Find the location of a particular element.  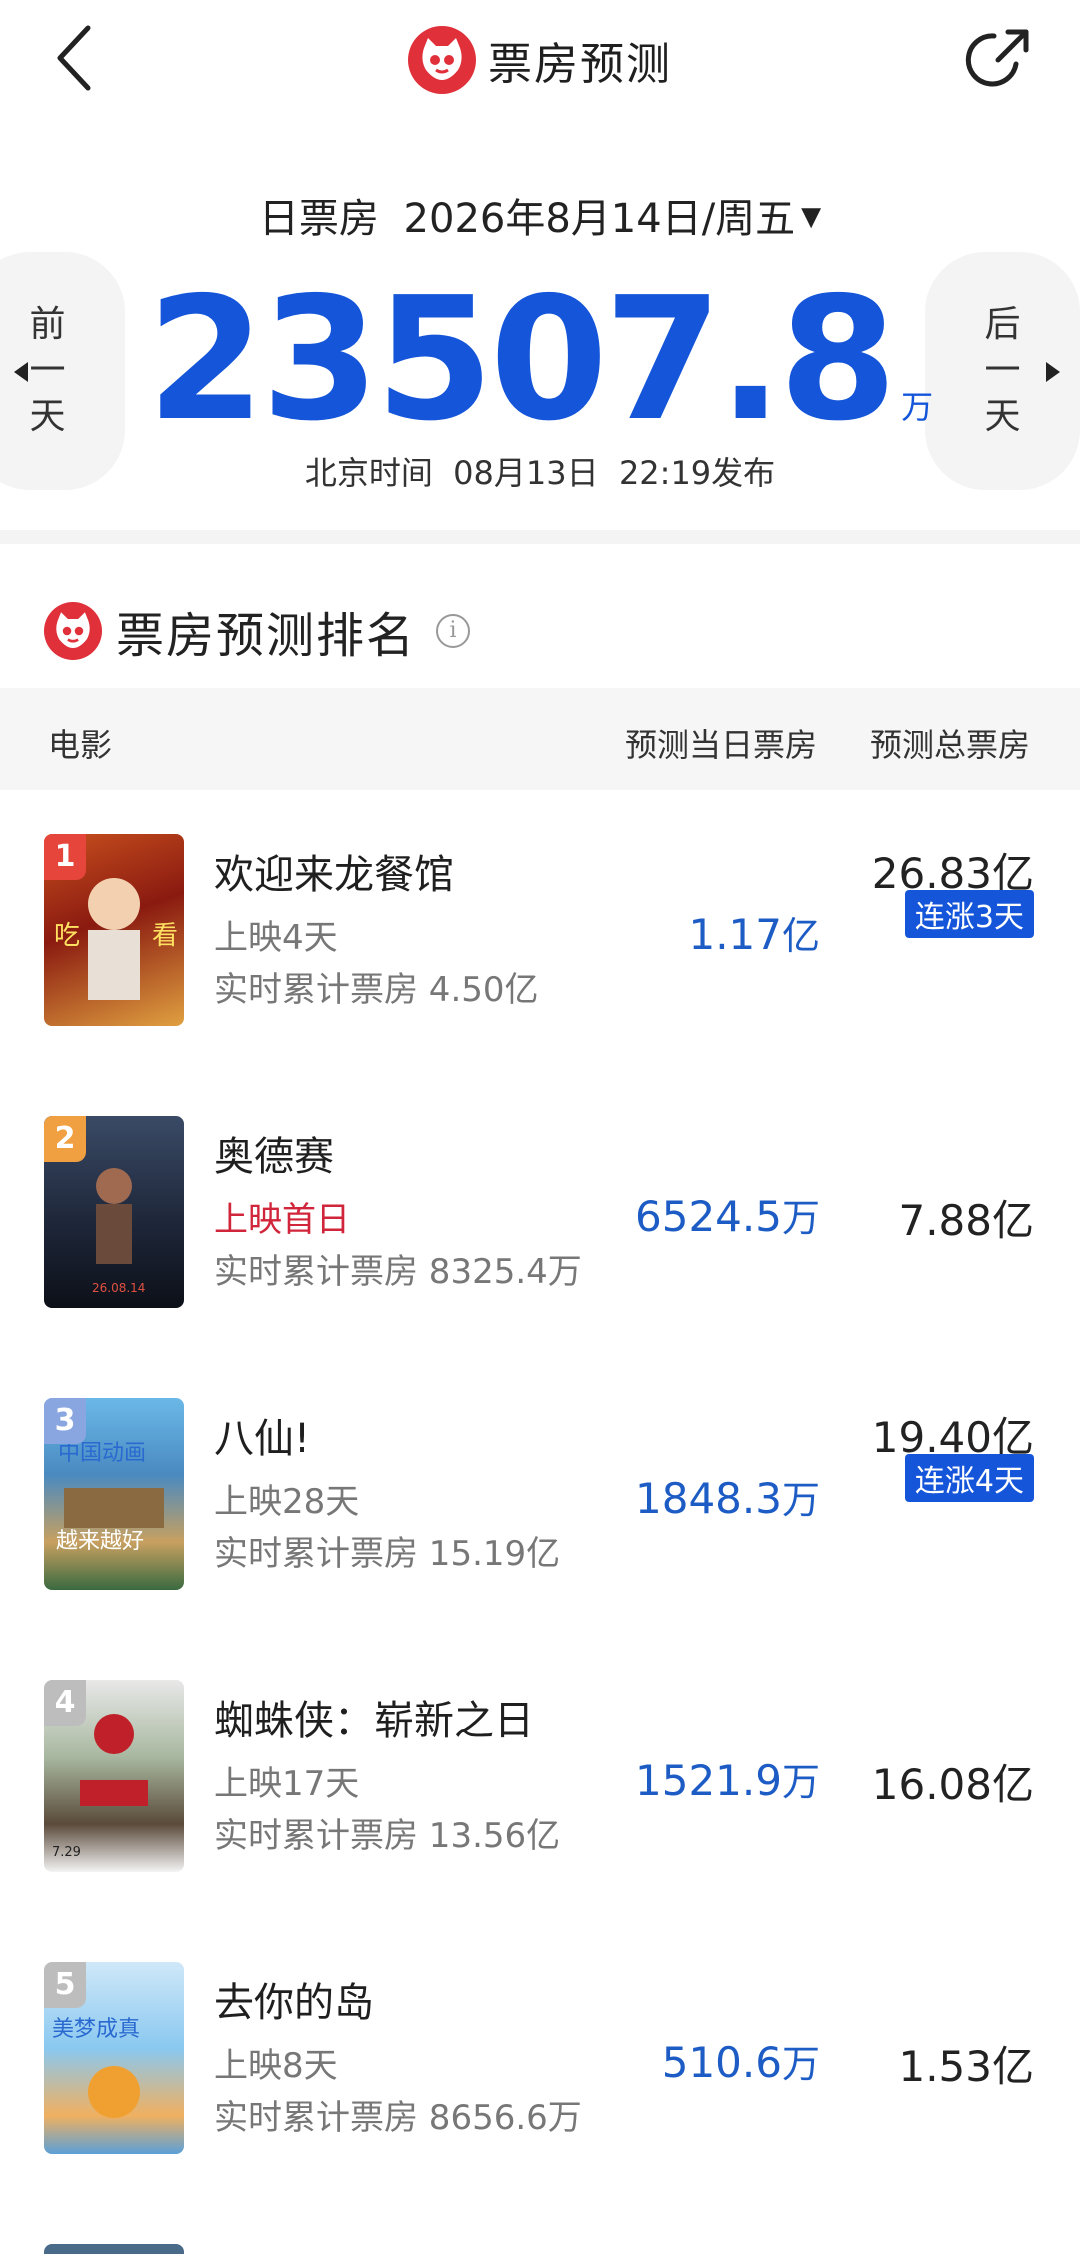

page-title: 票房预测 is located at coordinates (580, 64).